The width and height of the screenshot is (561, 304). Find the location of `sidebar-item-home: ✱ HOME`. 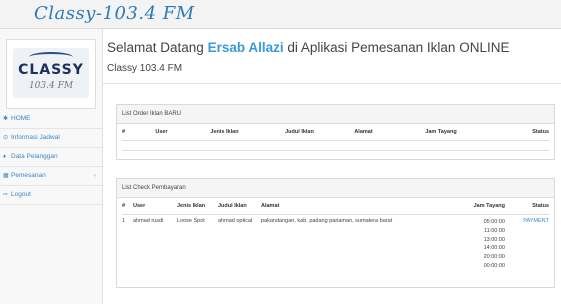

sidebar-item-home: ✱ HOME is located at coordinates (51, 119).